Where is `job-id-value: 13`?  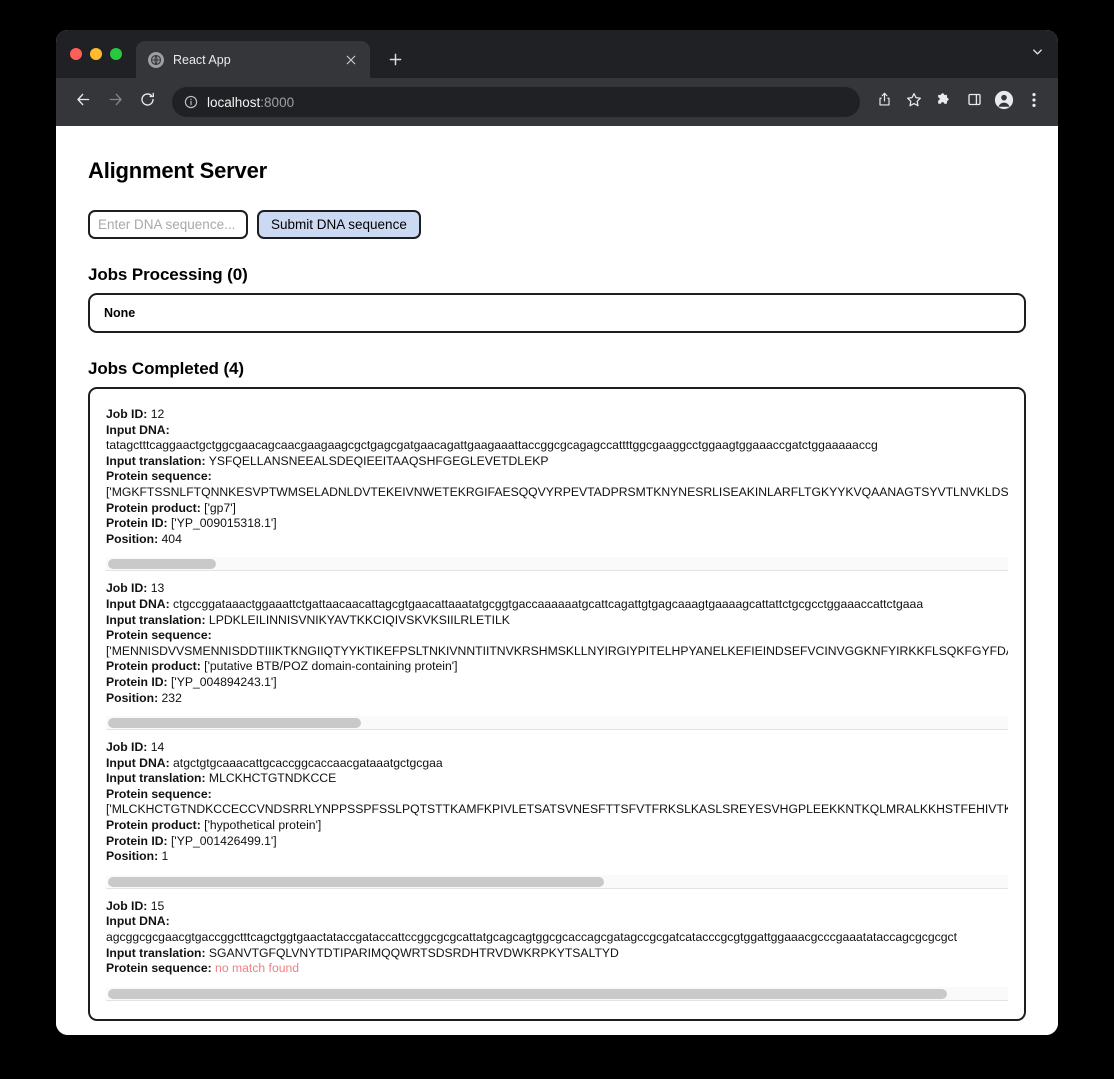 job-id-value: 13 is located at coordinates (156, 588).